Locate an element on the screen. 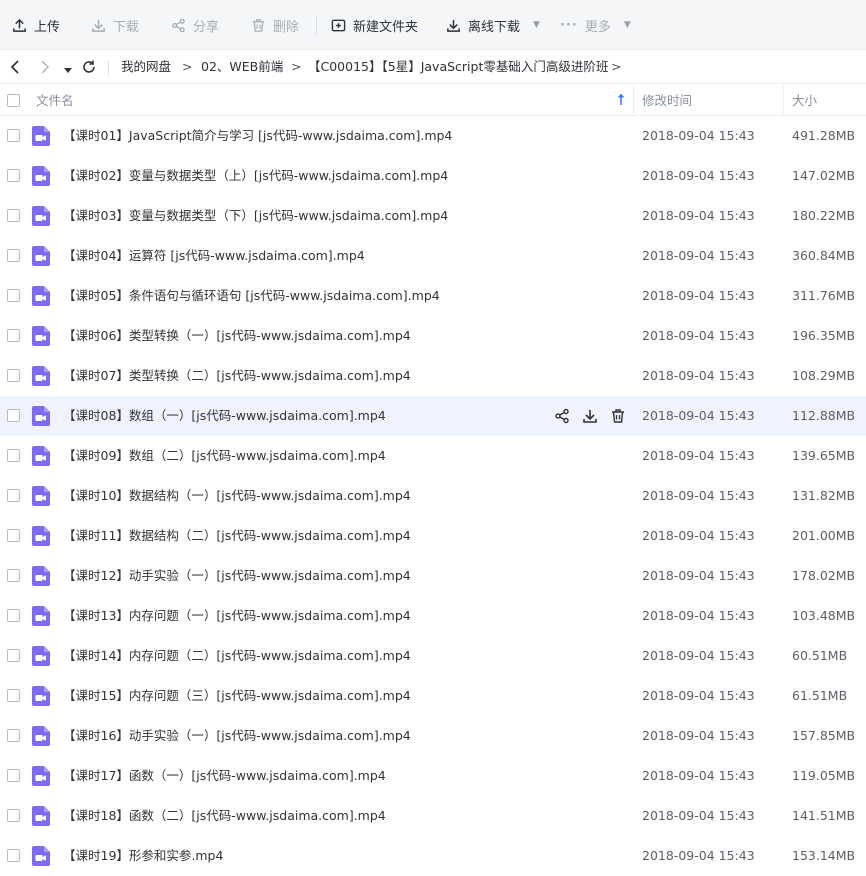 The width and height of the screenshot is (866, 876). file-size: 311.76MB is located at coordinates (824, 295).